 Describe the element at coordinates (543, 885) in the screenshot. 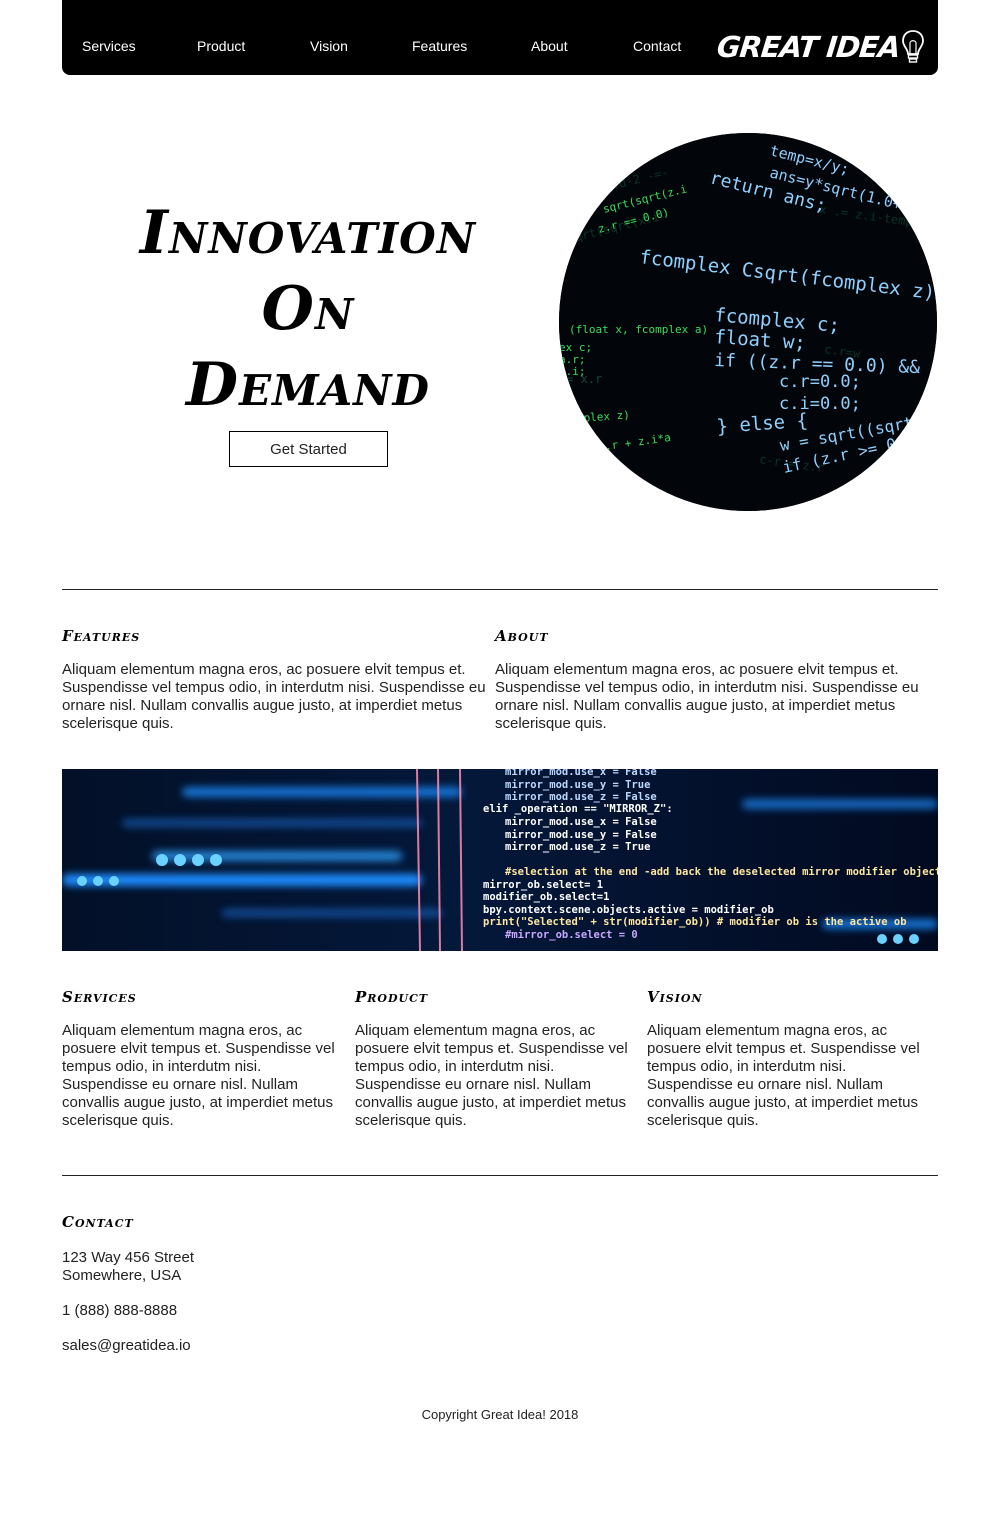

I see `banner-code-line: mirror_ob.select= 1` at that location.